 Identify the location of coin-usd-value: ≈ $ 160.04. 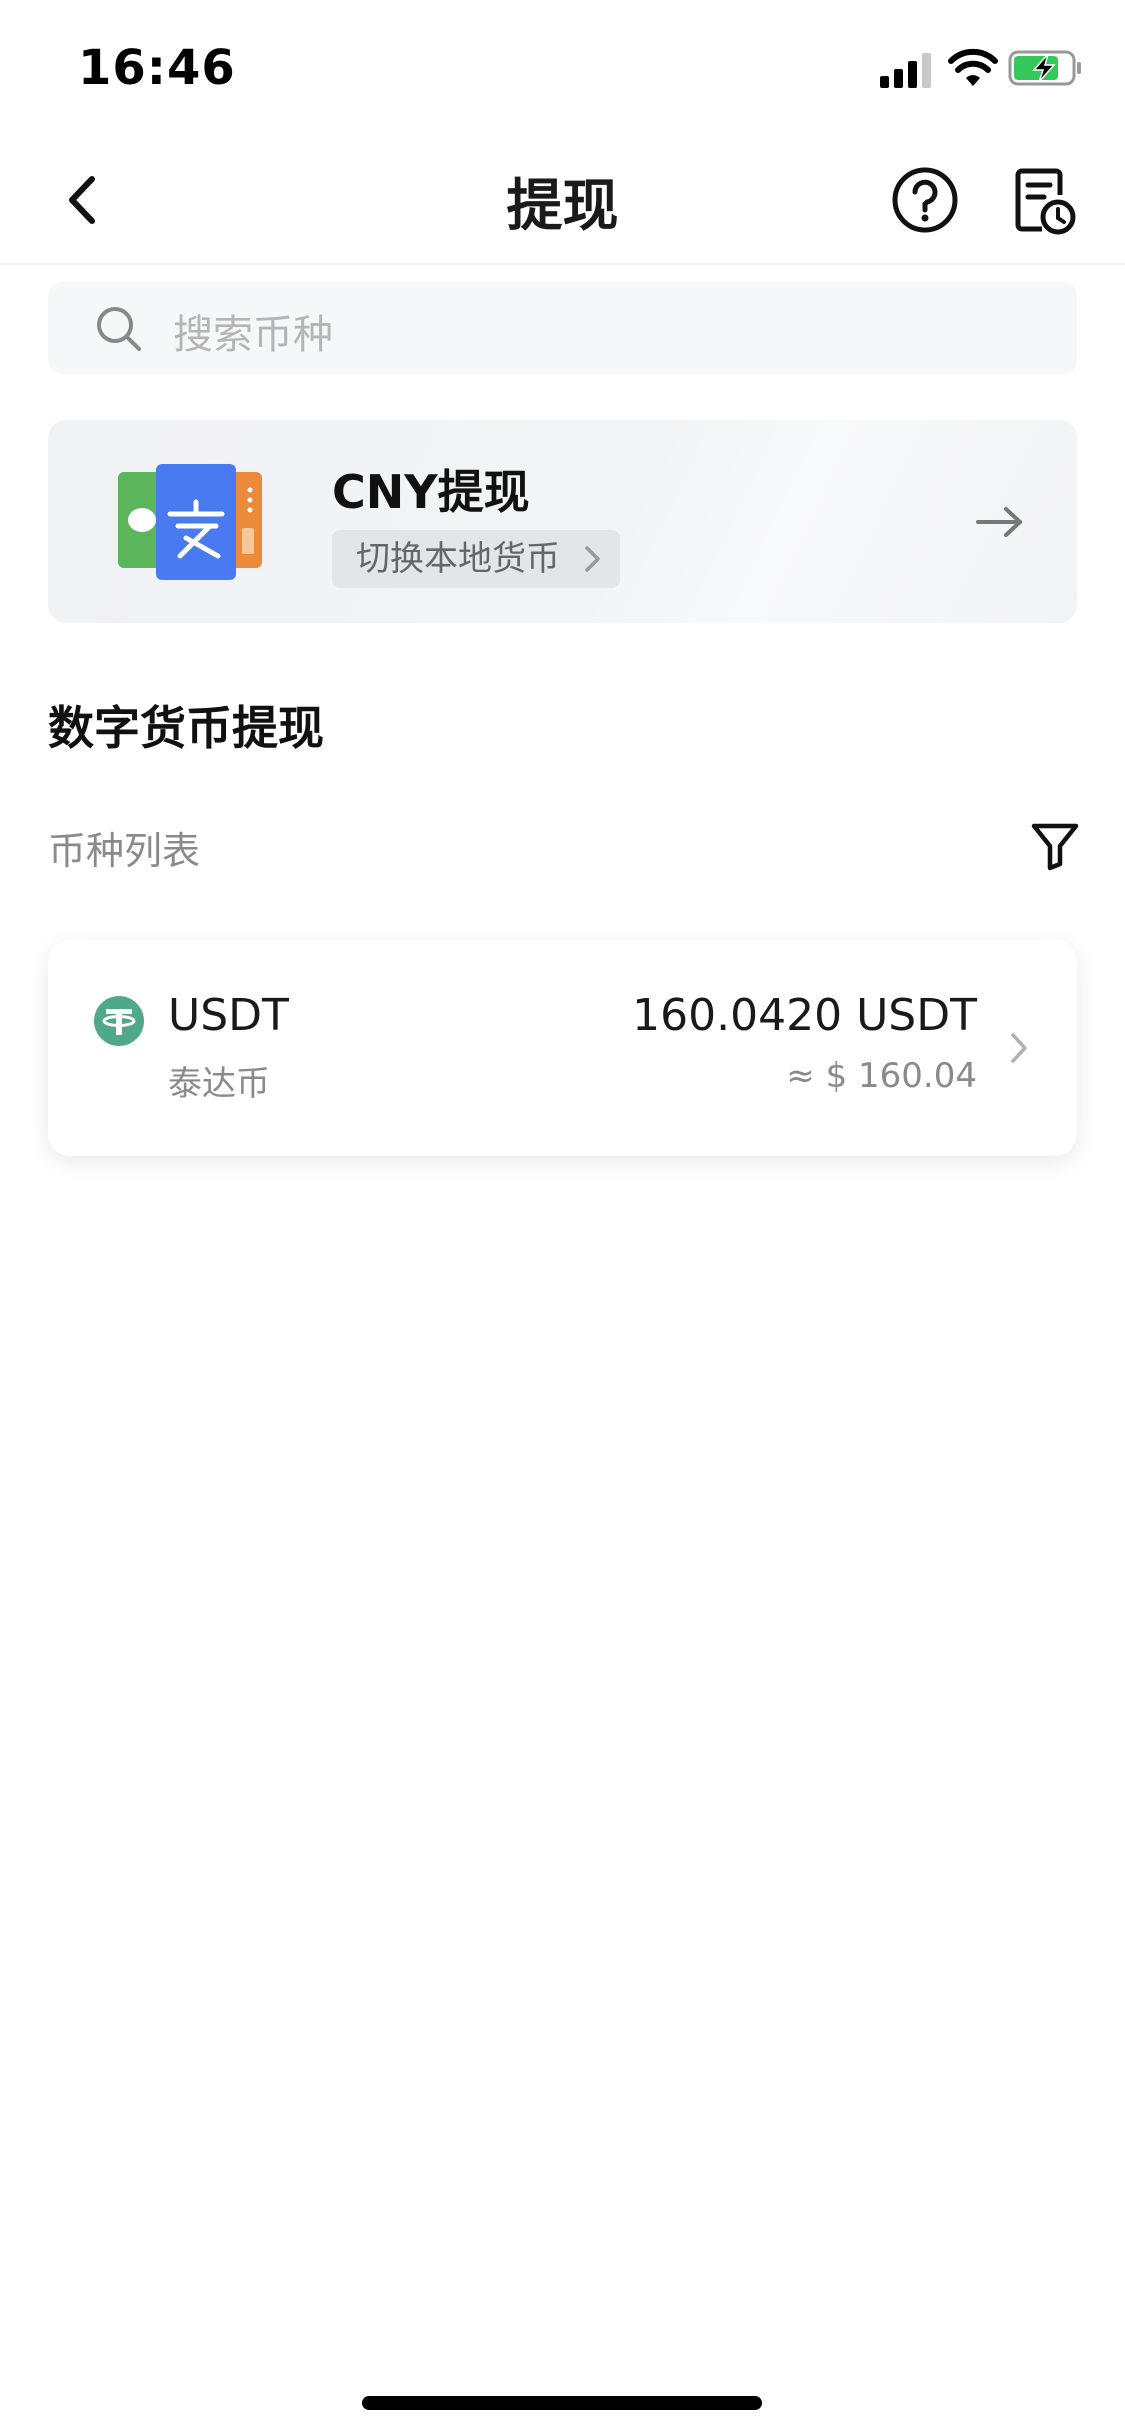
(881, 1076).